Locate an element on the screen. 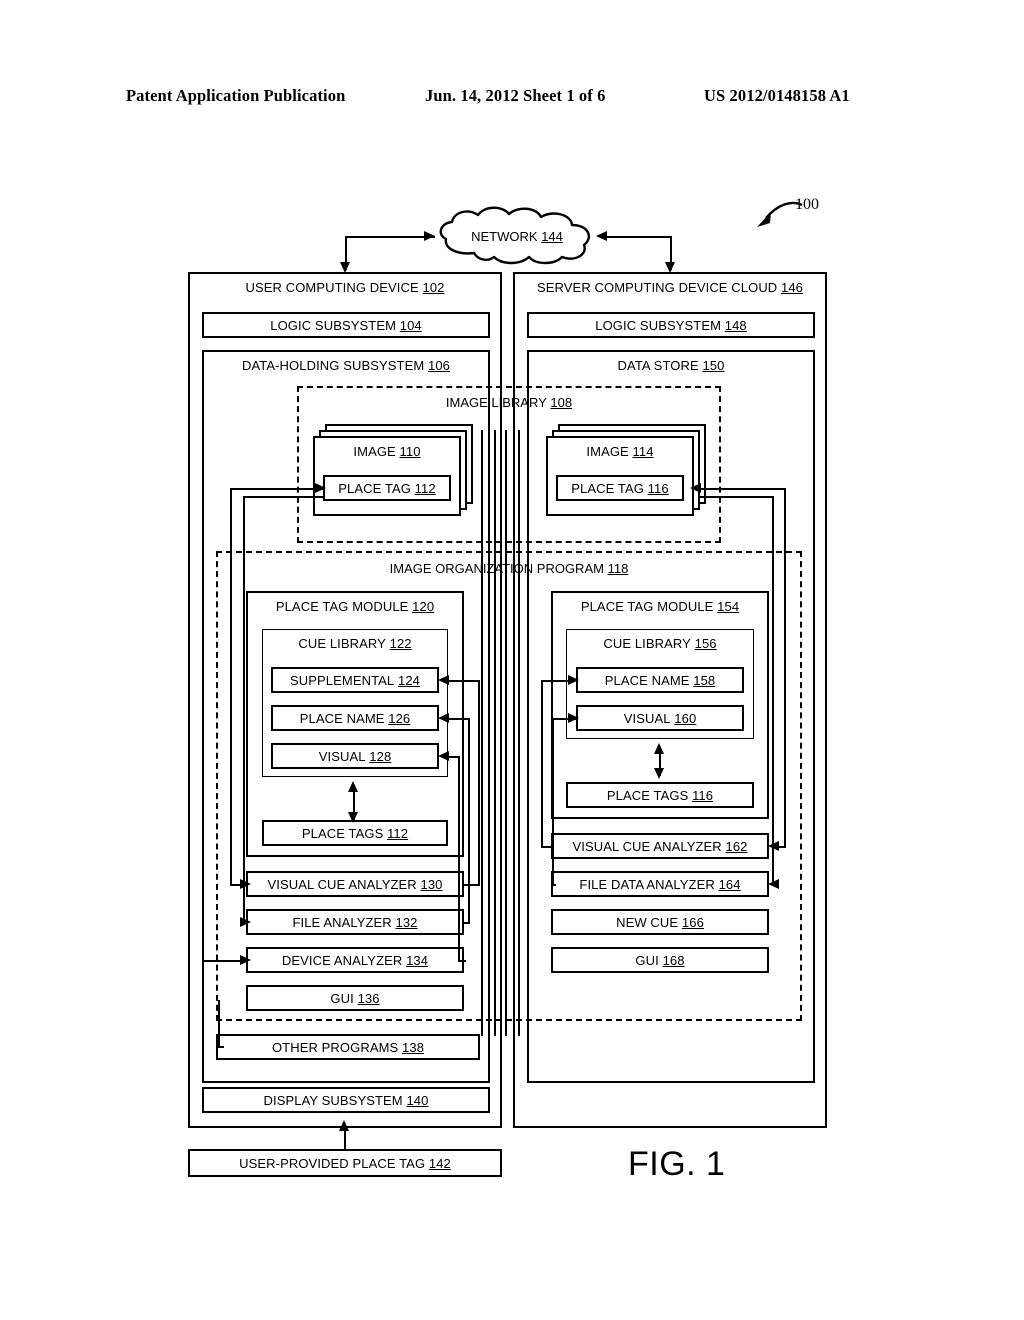 The width and height of the screenshot is (1024, 1320). visual160-in-arrowhead-icon is located at coordinates (573, 718).